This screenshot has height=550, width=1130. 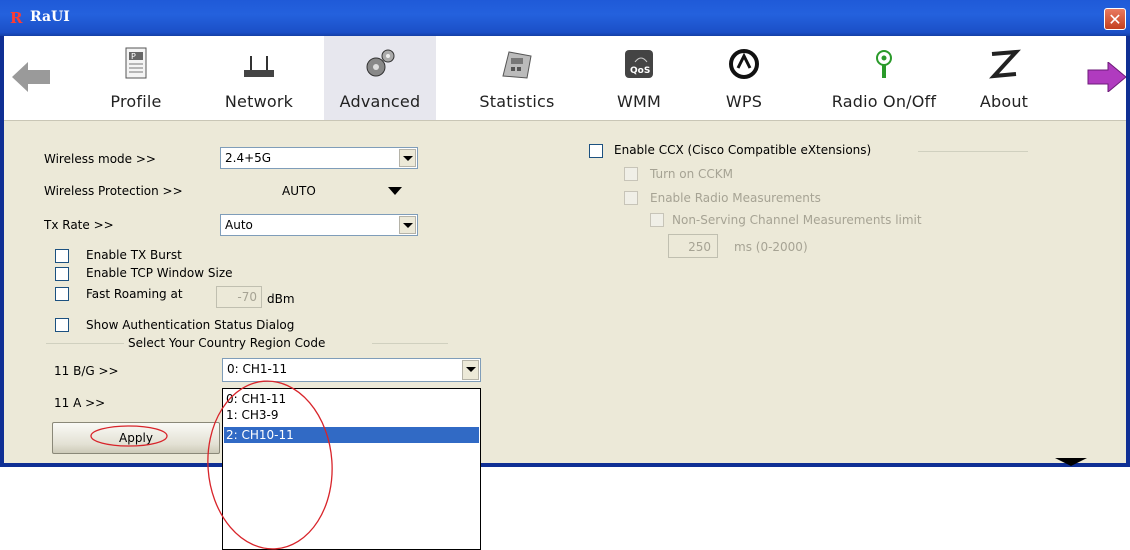 What do you see at coordinates (270, 465) in the screenshot?
I see `dropdown-annotation-ellipse` at bounding box center [270, 465].